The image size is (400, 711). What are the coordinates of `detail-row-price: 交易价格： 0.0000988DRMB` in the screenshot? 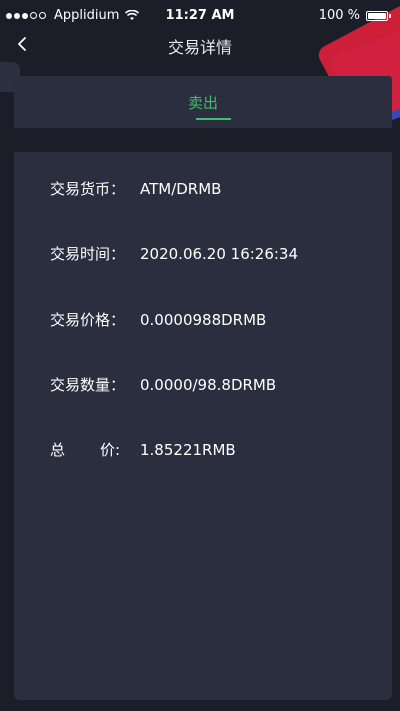 It's located at (158, 319).